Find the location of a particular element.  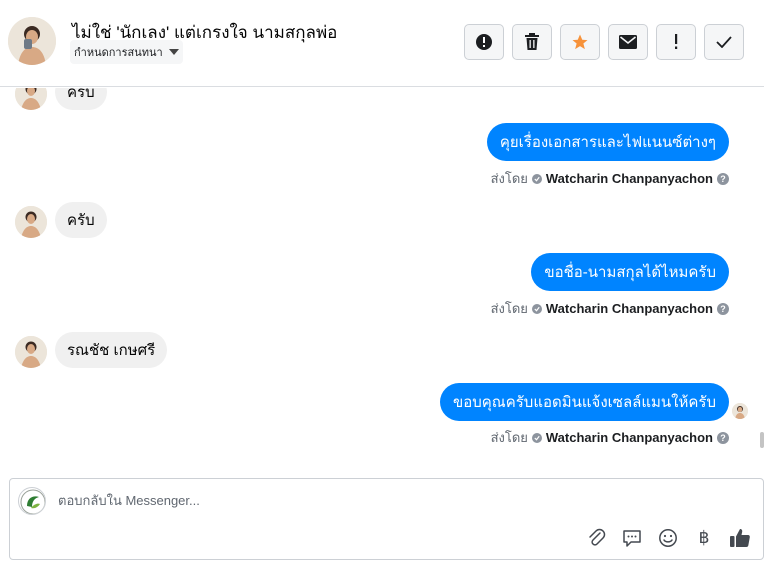

speech-bubble-icon is located at coordinates (632, 538).